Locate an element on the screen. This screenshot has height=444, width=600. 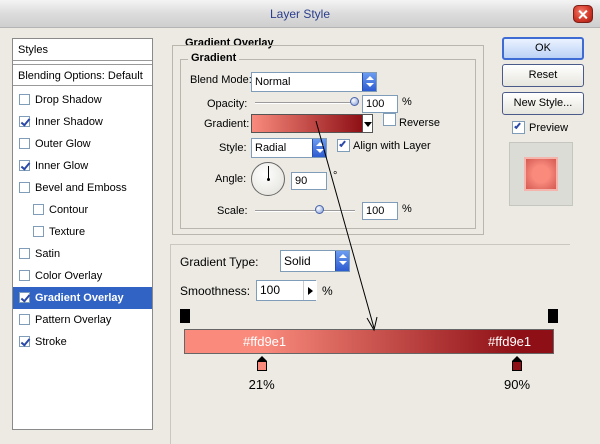
opacity-slider-track is located at coordinates (305, 103).